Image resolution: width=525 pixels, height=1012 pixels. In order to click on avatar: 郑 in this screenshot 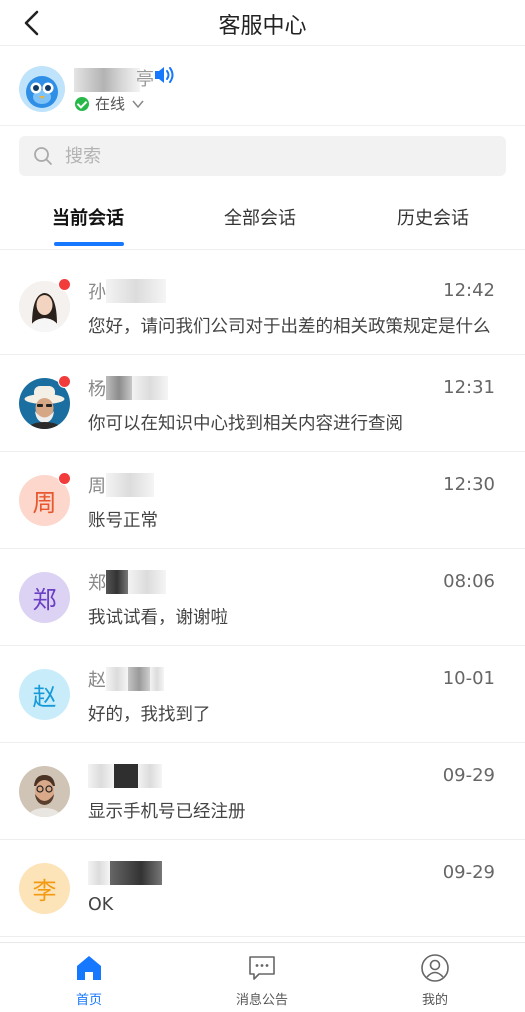, I will do `click(44, 597)`.